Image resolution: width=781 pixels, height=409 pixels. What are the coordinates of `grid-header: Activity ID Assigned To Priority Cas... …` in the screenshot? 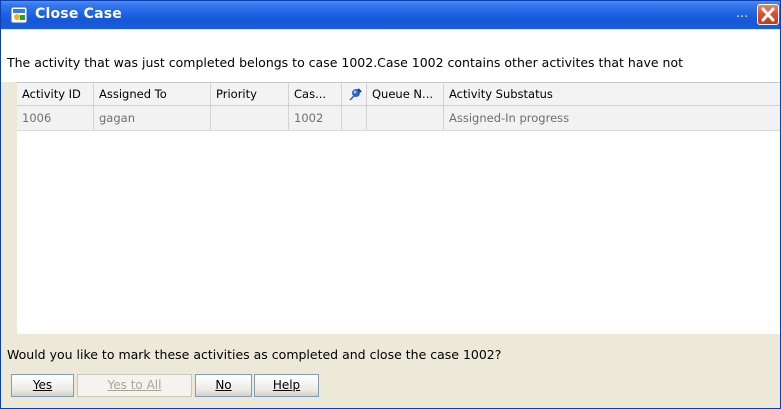 It's located at (398, 94).